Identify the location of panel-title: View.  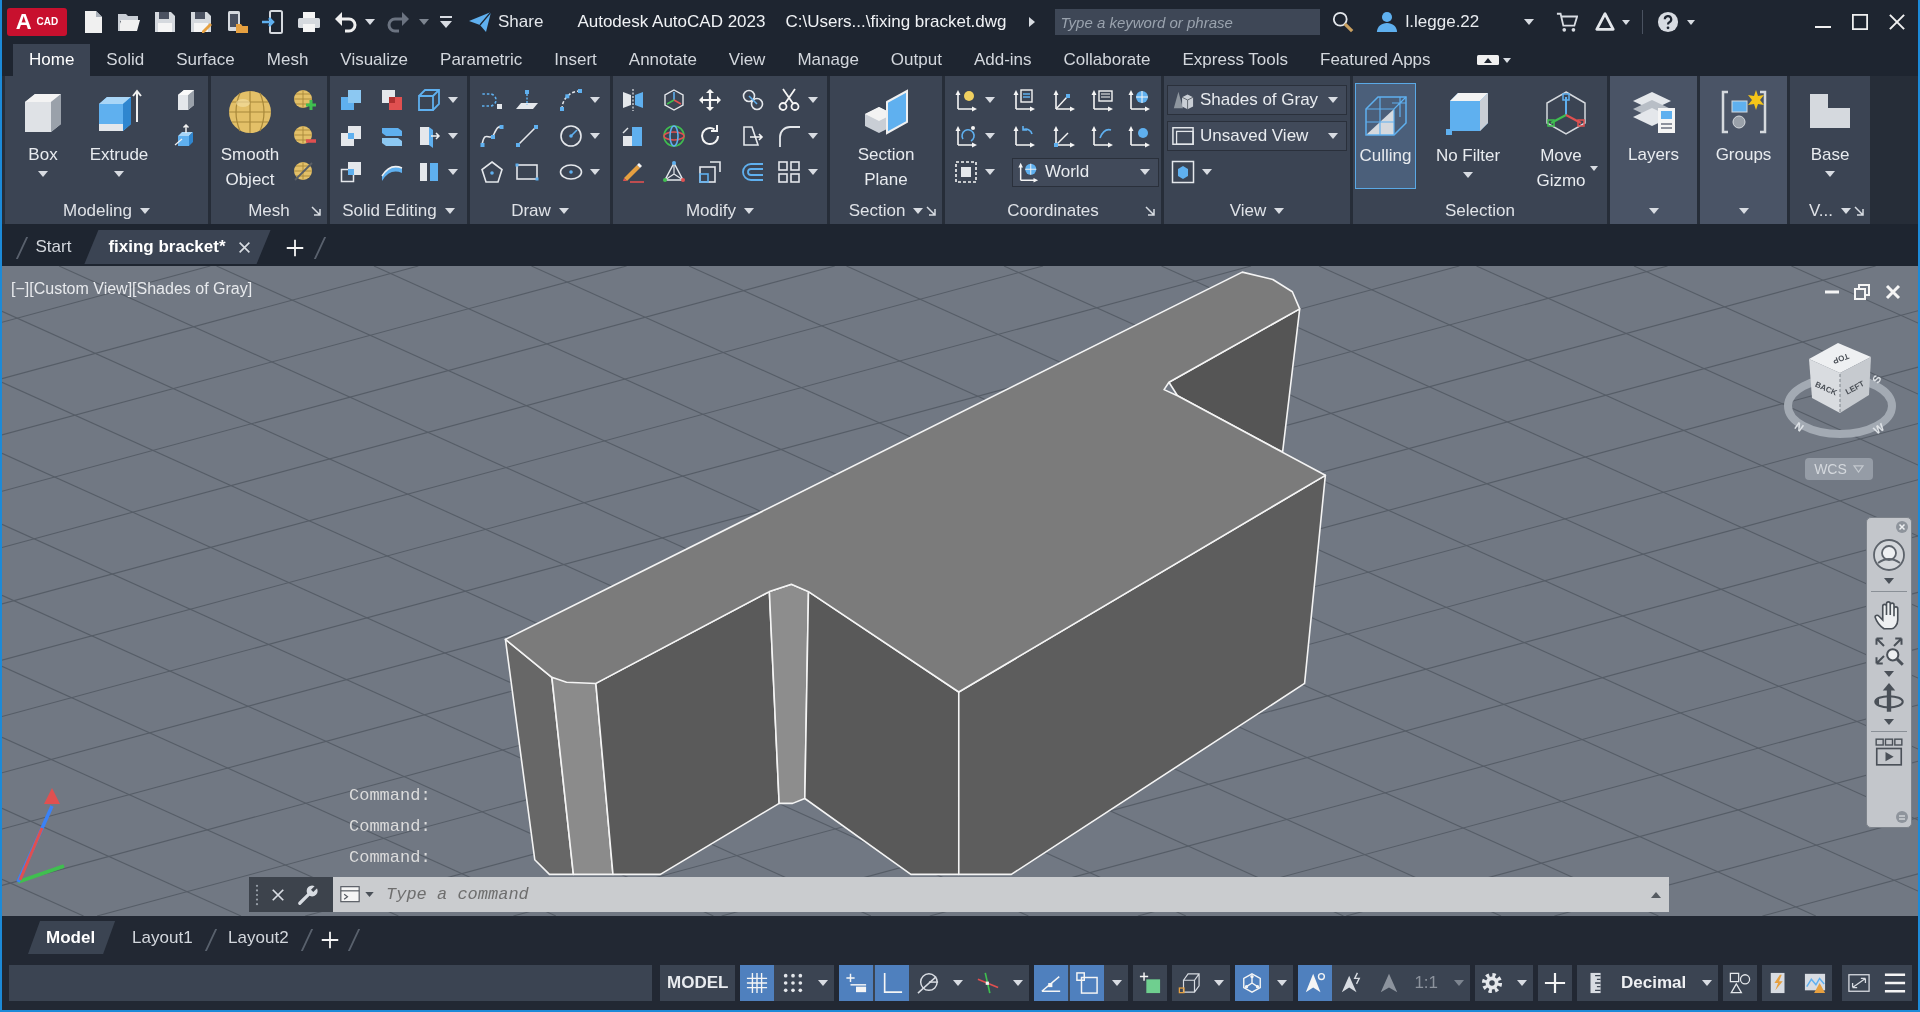
(1248, 211).